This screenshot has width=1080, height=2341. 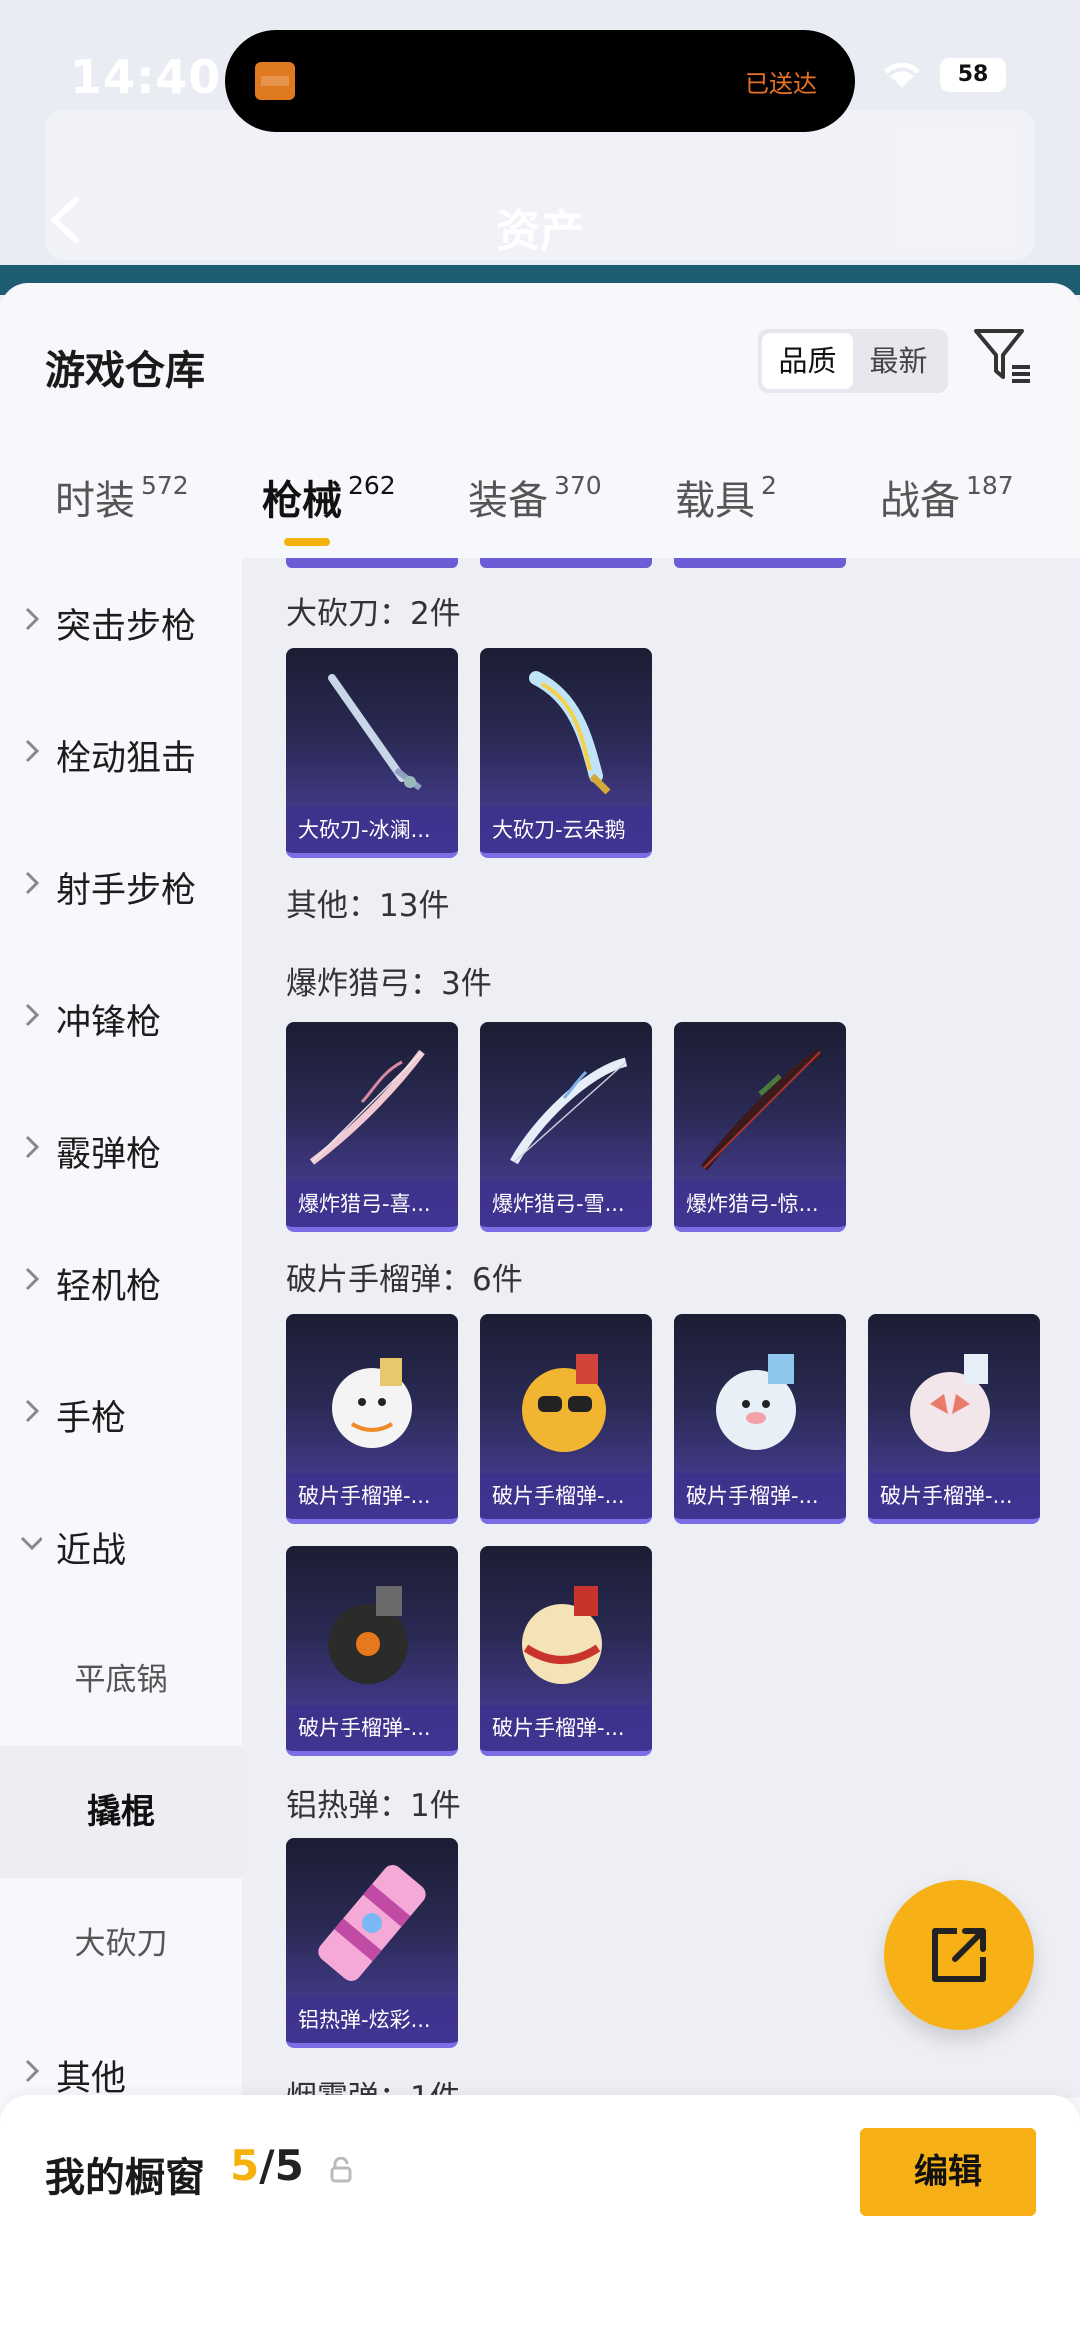 I want to click on tab-firearms: 枪械 262, so click(x=329, y=513).